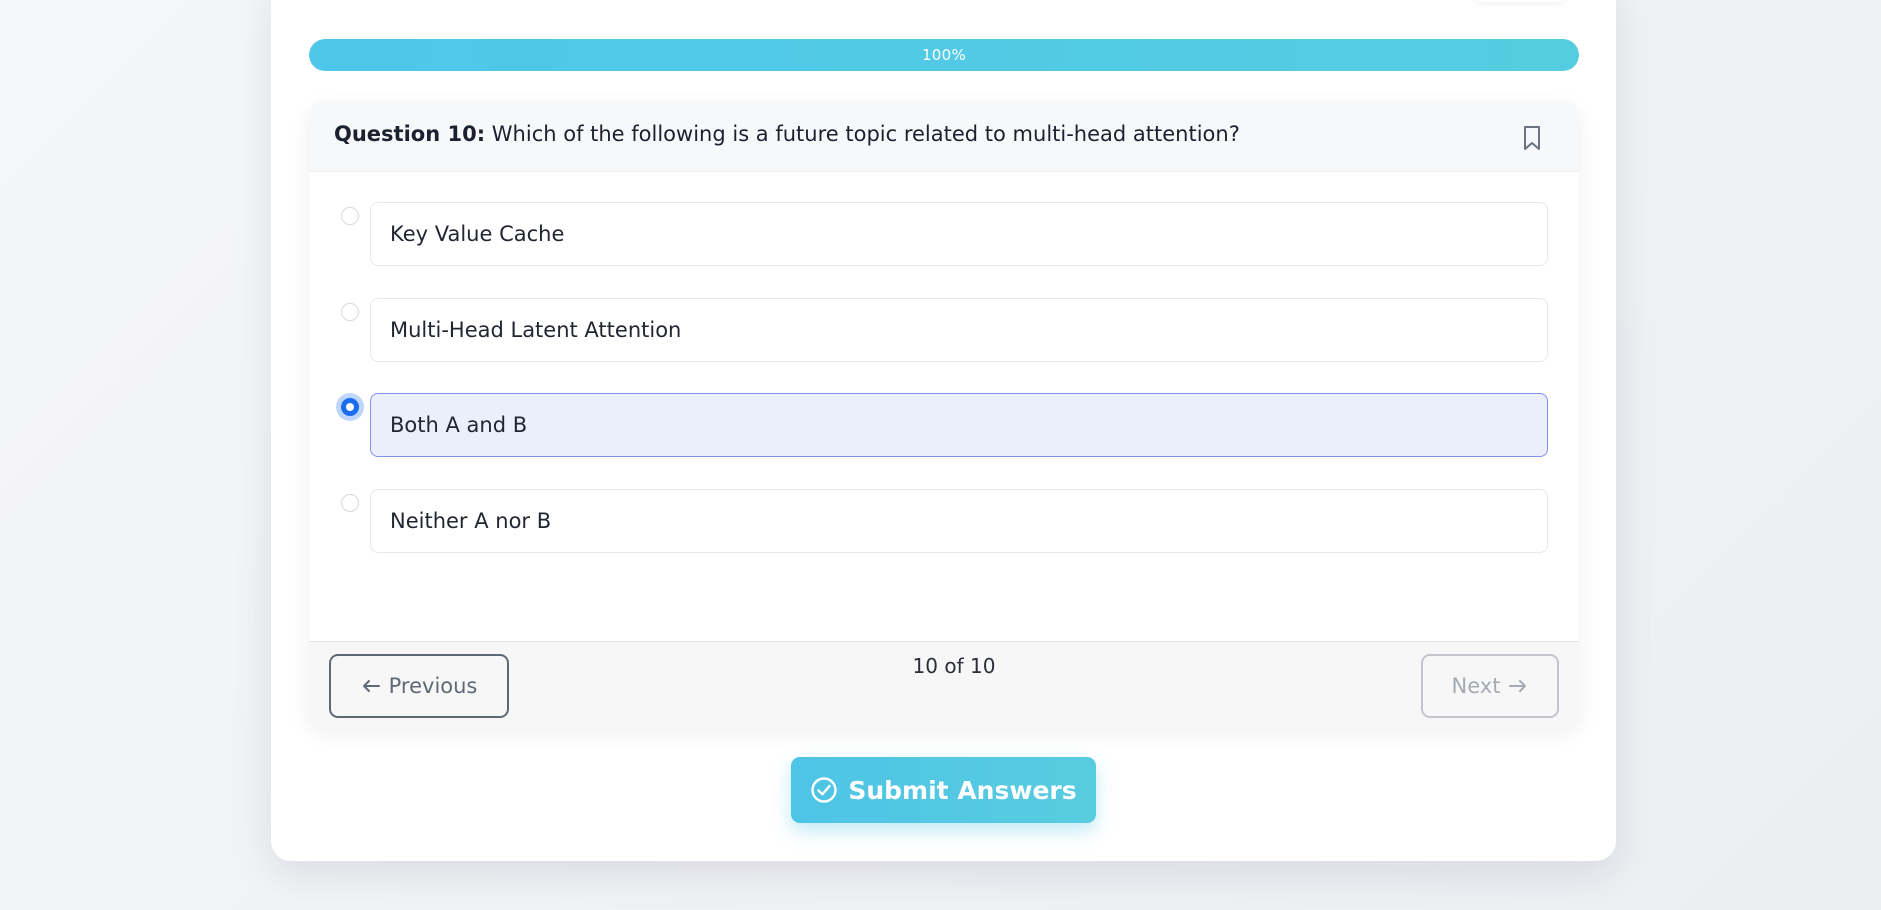 Image resolution: width=1881 pixels, height=910 pixels. I want to click on submit-label: Submit Answers, so click(962, 790).